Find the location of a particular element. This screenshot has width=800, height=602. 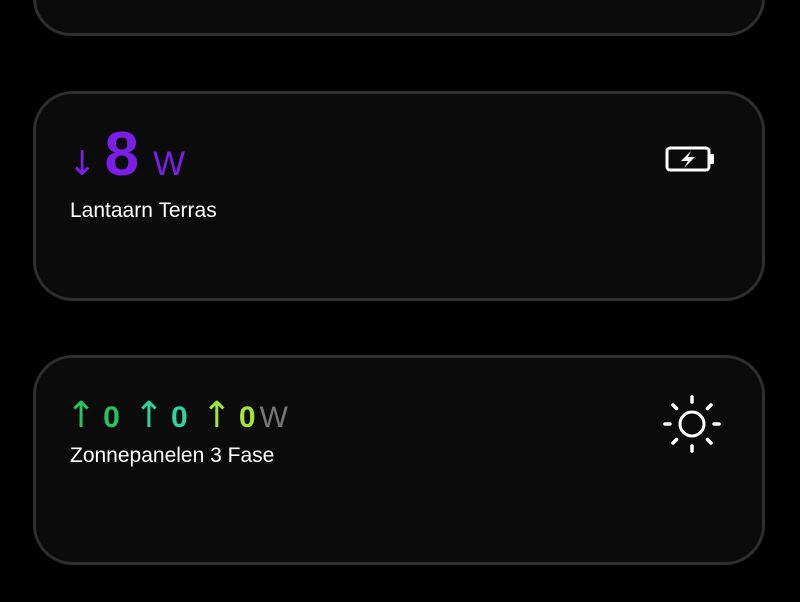

solar-power-reading: ↑ 0 ↑ 0 ↑ 0 W is located at coordinates (177, 416).